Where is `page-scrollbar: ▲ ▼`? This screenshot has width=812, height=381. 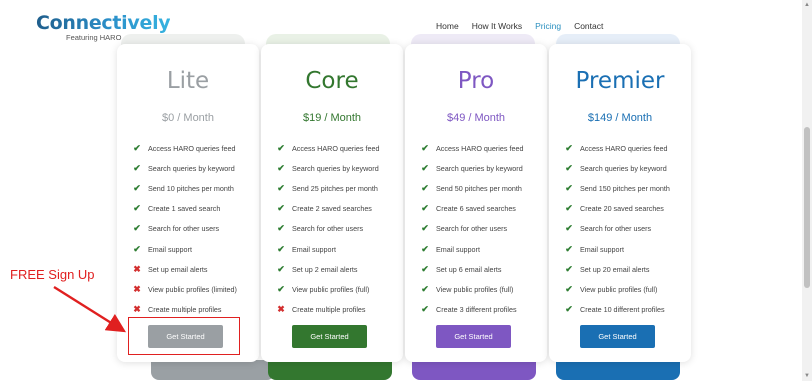
page-scrollbar: ▲ ▼ is located at coordinates (807, 190).